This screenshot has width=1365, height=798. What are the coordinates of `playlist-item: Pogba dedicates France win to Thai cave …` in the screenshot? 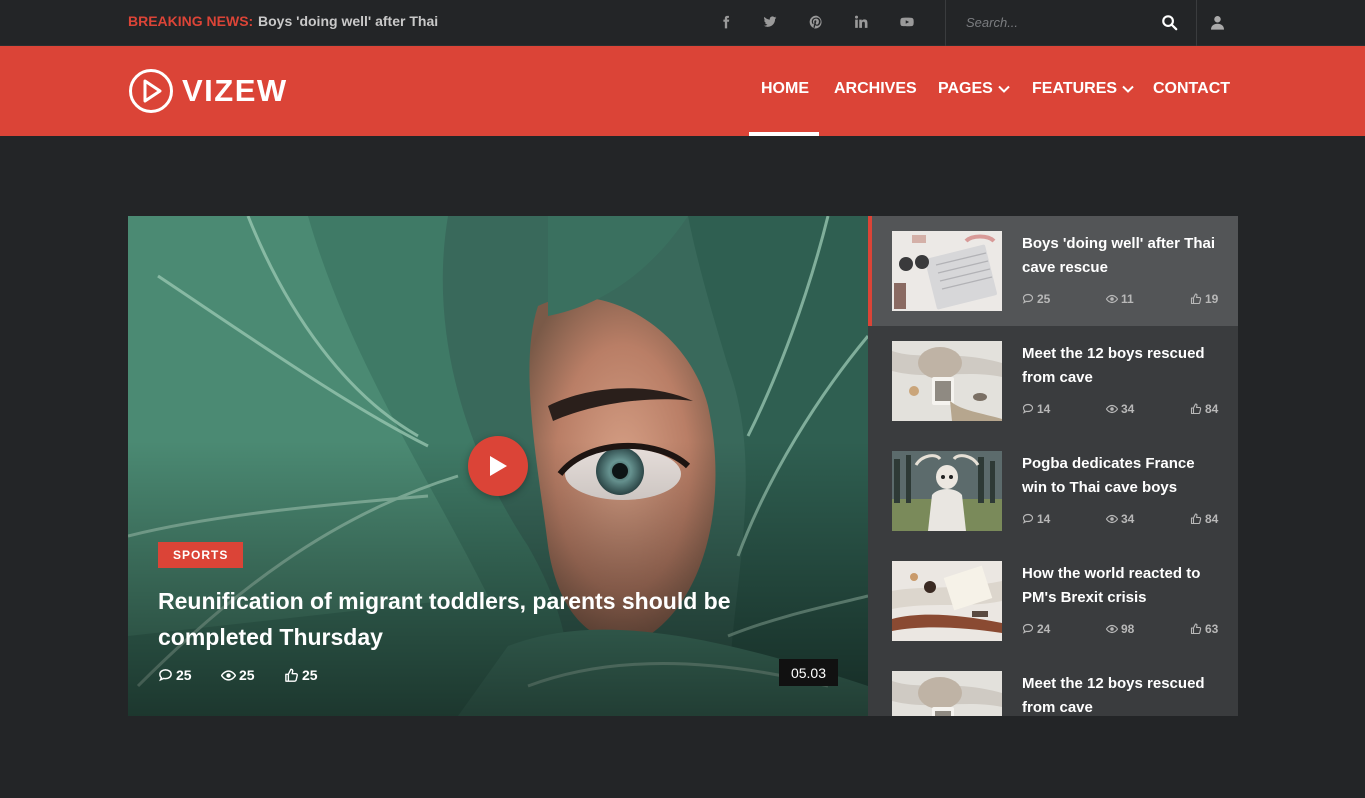 It's located at (1053, 491).